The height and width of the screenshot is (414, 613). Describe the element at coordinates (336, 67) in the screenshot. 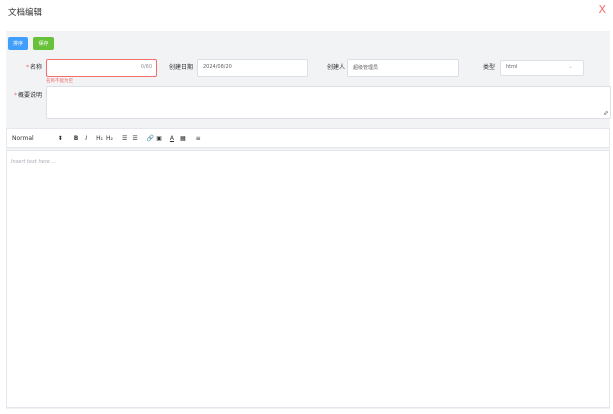

I see `creator-label: 创建人` at that location.